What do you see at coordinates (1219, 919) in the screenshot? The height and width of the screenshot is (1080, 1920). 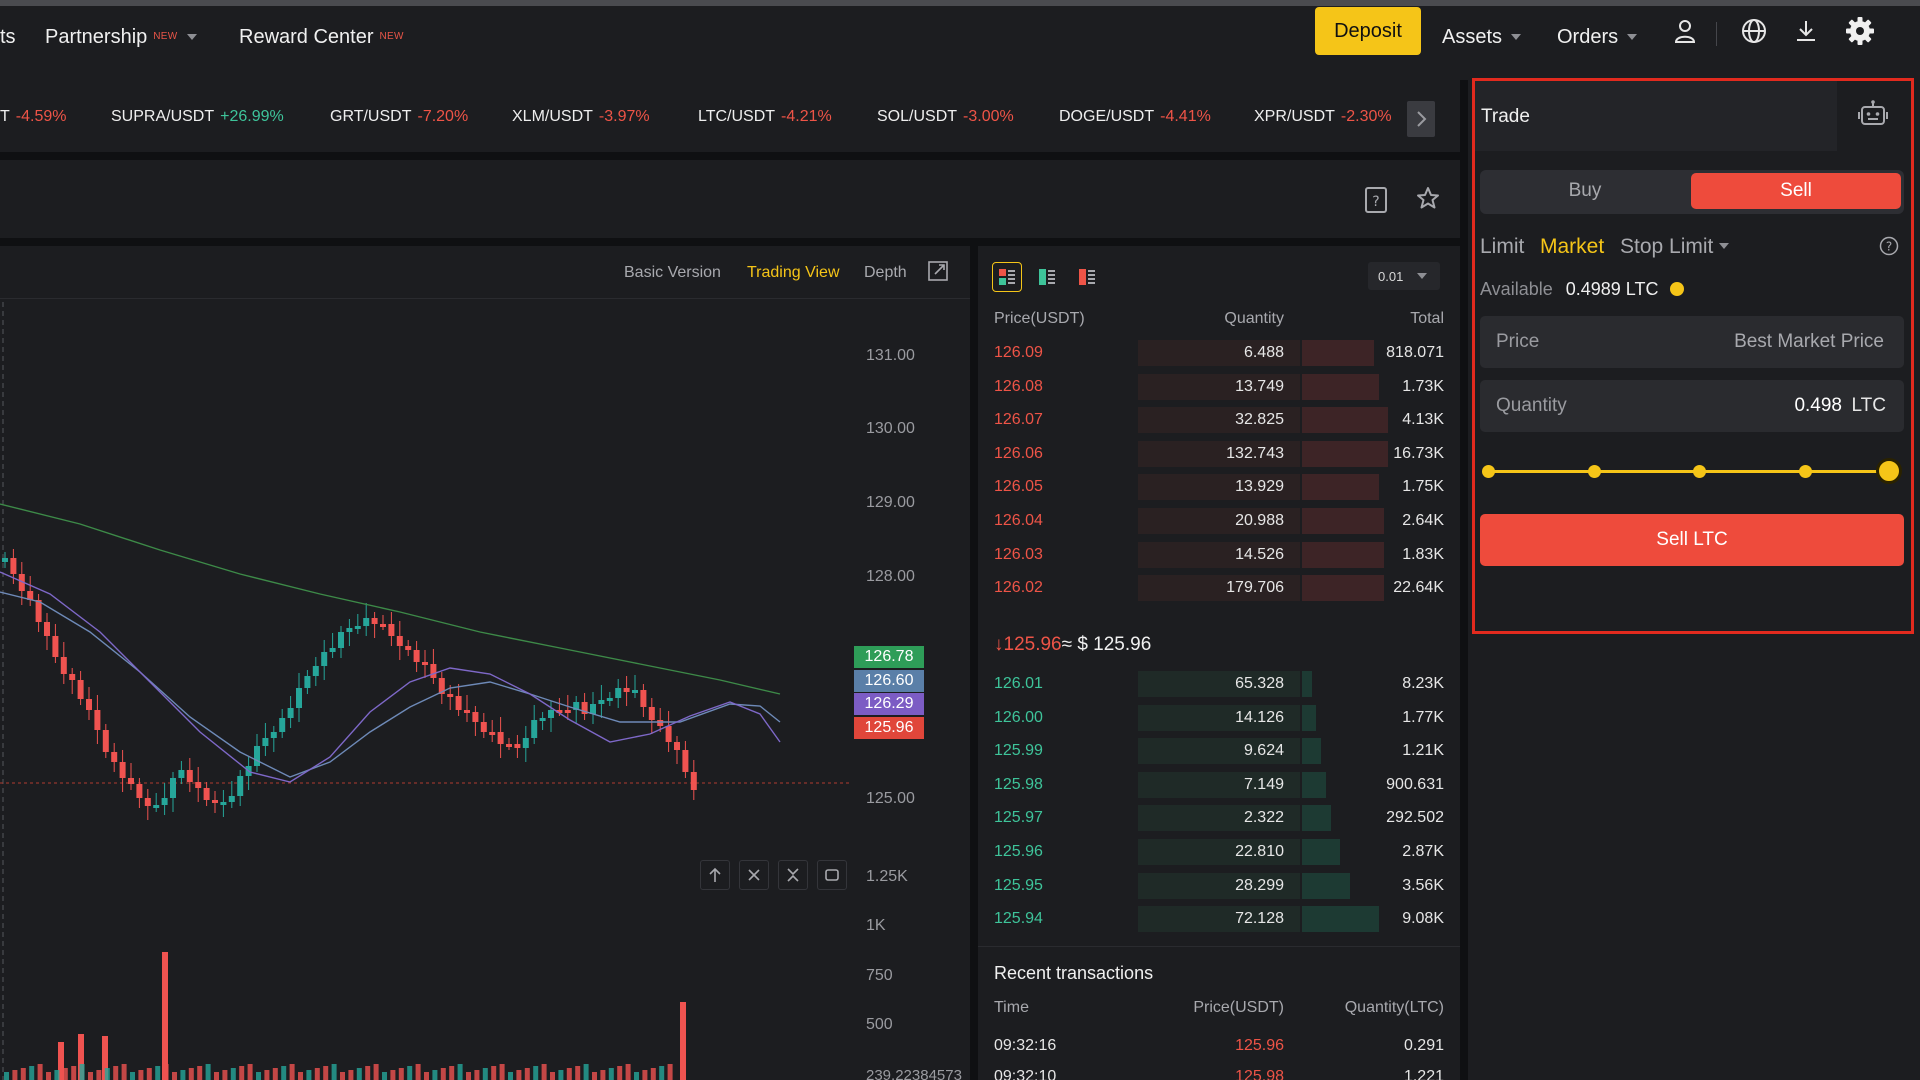 I see `bid-row: 125.94 72.128 9.08K` at bounding box center [1219, 919].